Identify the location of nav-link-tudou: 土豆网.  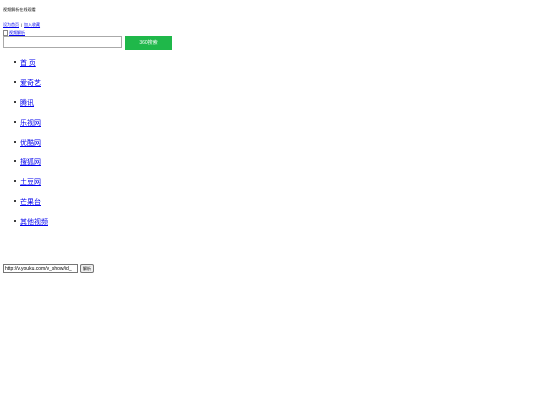
(30, 182).